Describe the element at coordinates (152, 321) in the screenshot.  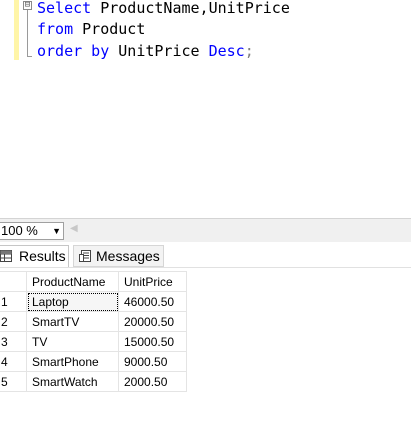
I see `cell-unitprice: 20000.50` at that location.